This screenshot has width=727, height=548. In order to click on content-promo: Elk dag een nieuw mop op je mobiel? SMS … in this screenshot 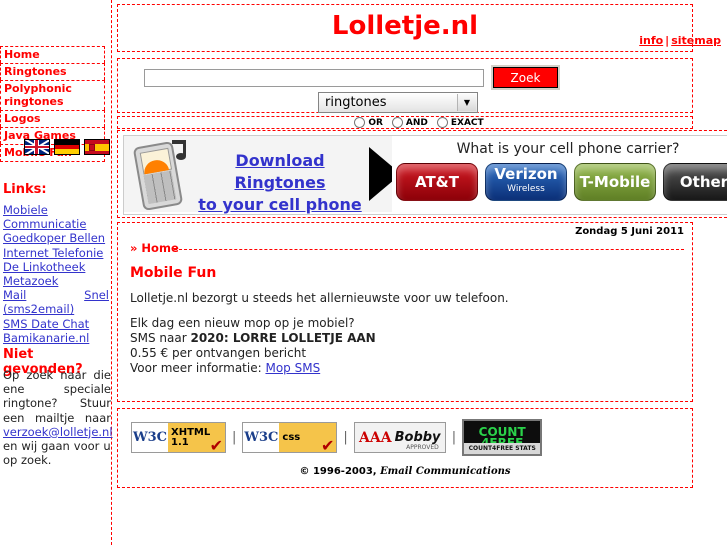, I will do `click(253, 346)`.